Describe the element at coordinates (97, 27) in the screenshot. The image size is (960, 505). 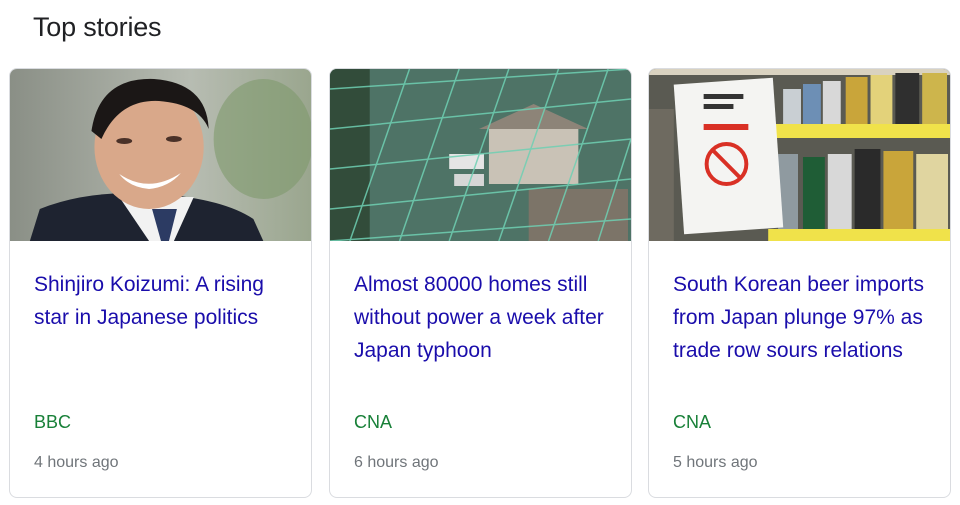
I see `section-title: Top stories` at that location.